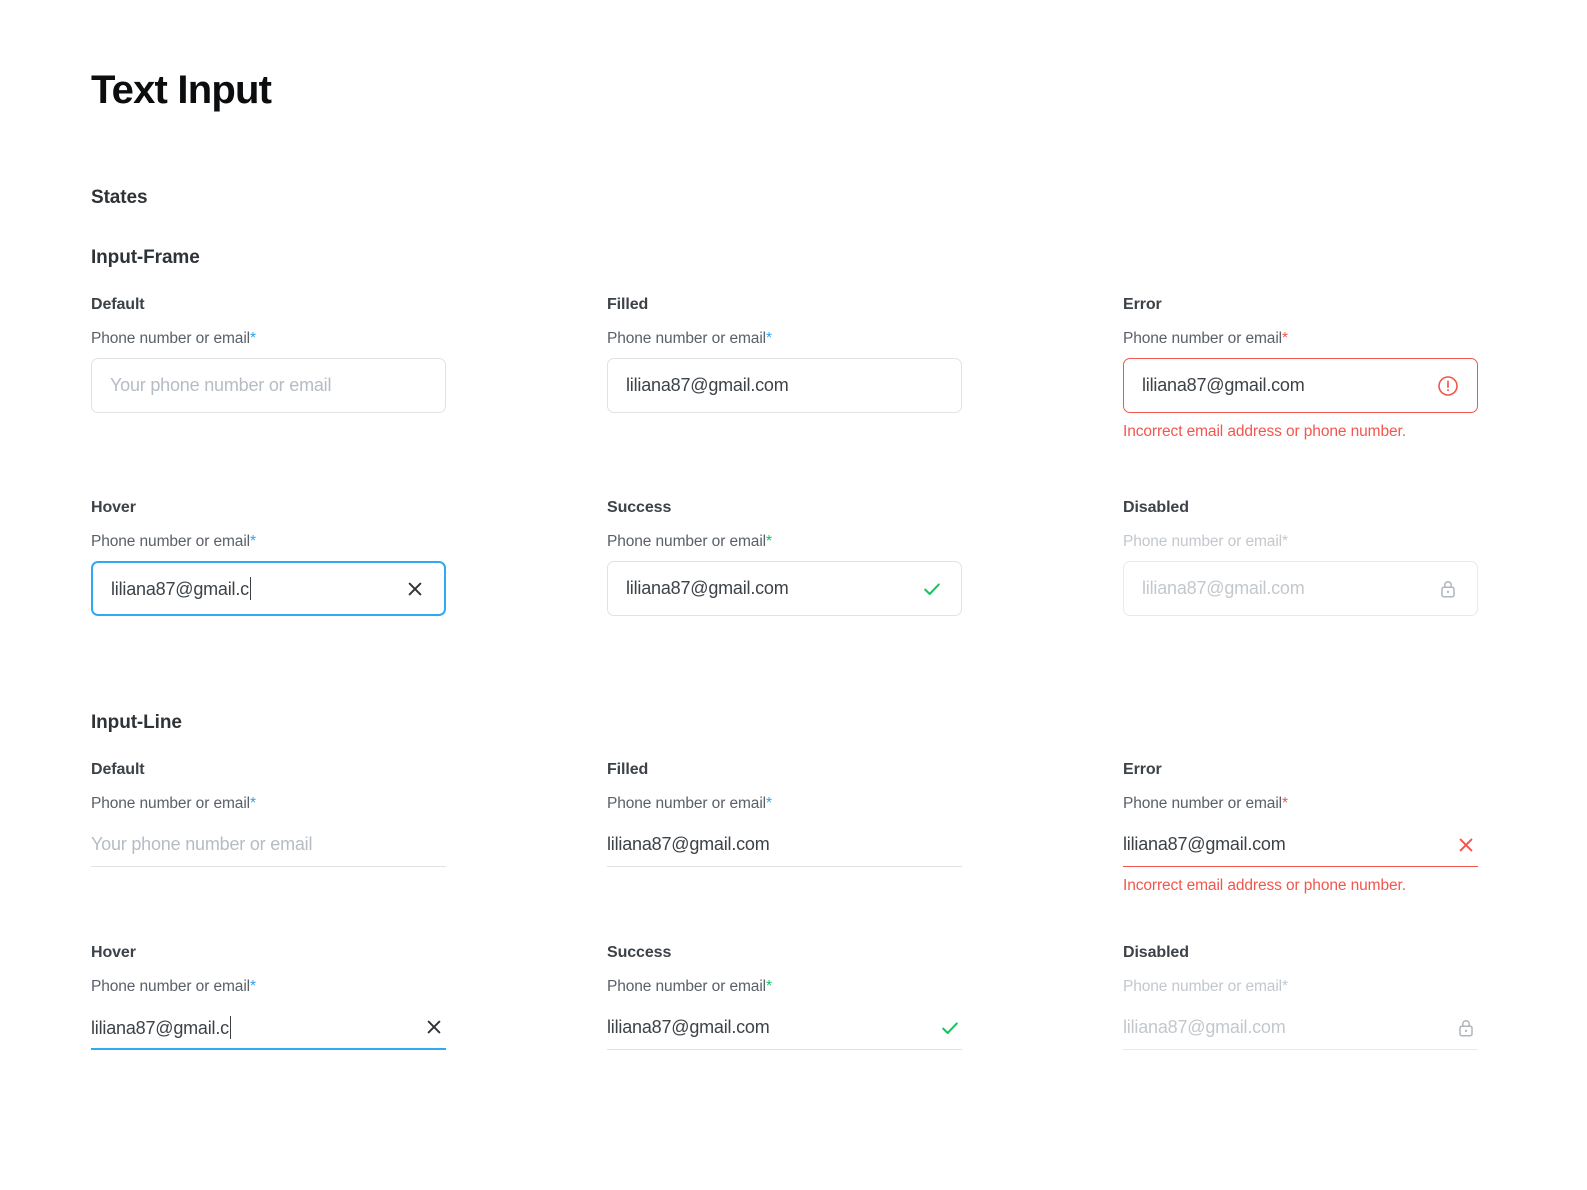  What do you see at coordinates (1300, 1028) in the screenshot?
I see `text-input-line-disabled: liliana87@gmail.com` at bounding box center [1300, 1028].